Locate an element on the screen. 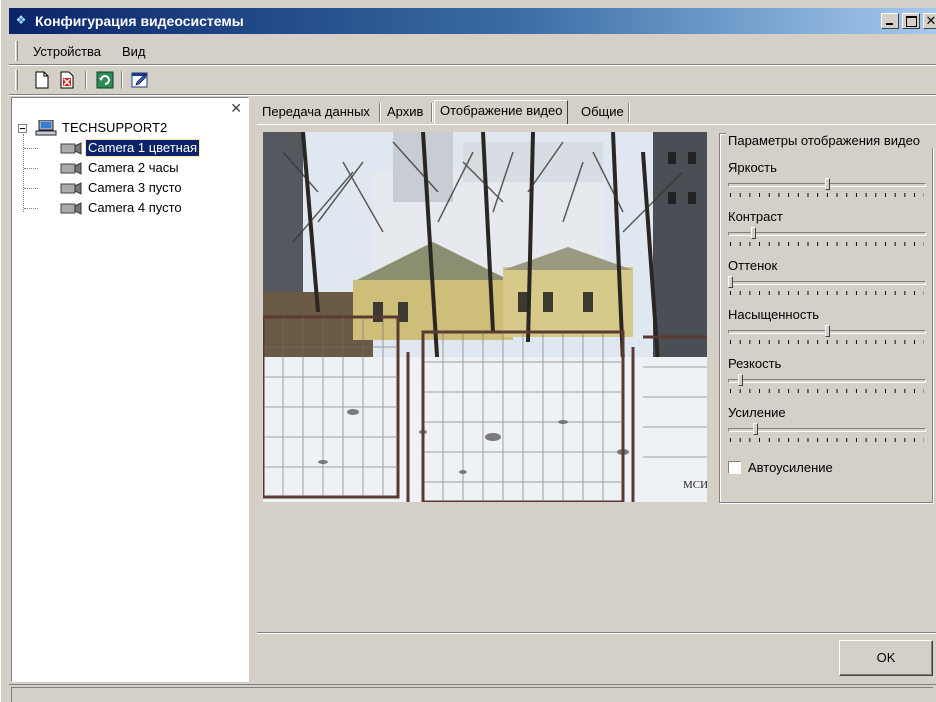  slider-gain: Усиление is located at coordinates (827, 428).